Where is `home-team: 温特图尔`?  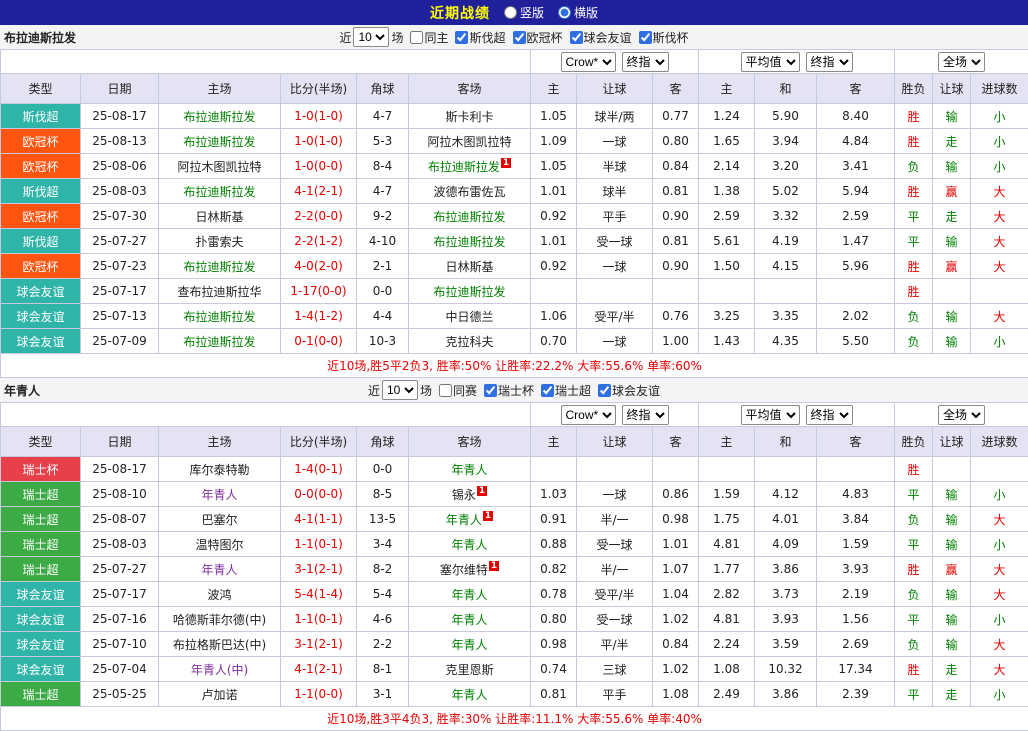
home-team: 温特图尔 is located at coordinates (219, 544).